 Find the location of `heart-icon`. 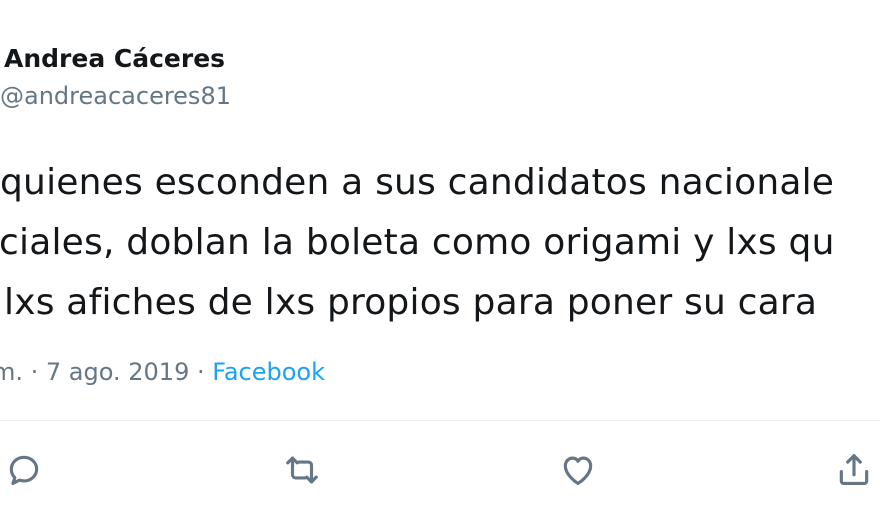

heart-icon is located at coordinates (578, 471).